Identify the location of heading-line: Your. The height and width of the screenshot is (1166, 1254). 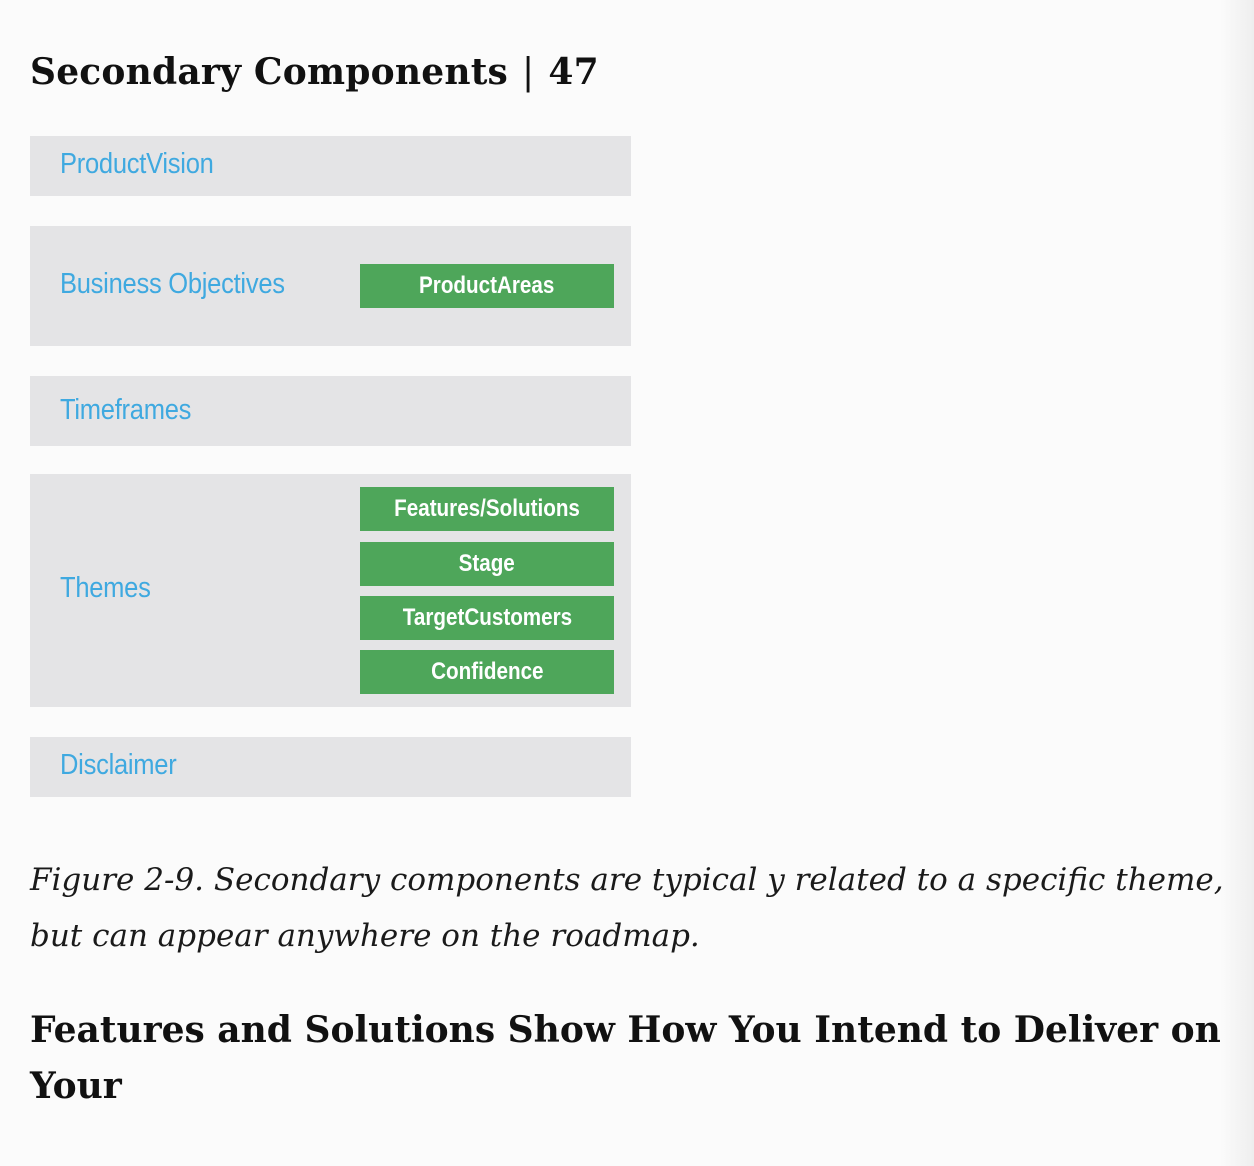
(76, 1086).